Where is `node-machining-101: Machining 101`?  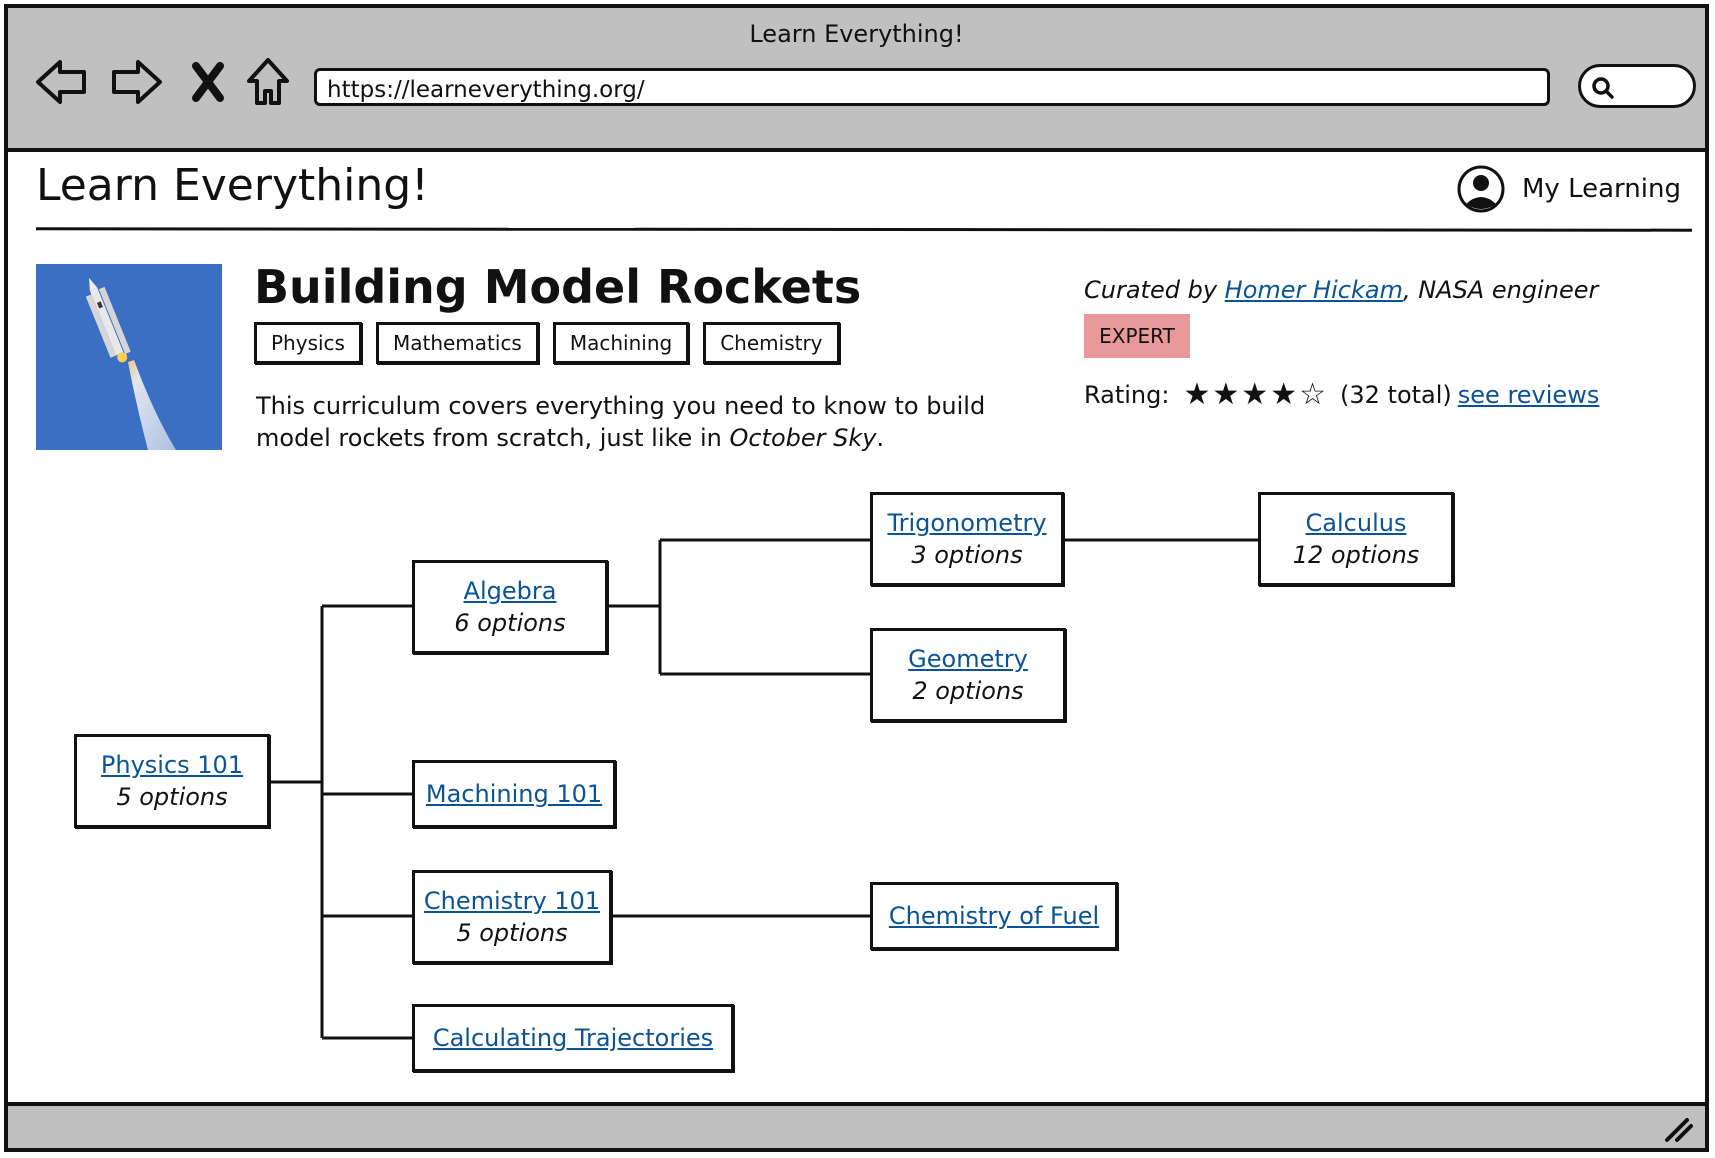
node-machining-101: Machining 101 is located at coordinates (514, 794).